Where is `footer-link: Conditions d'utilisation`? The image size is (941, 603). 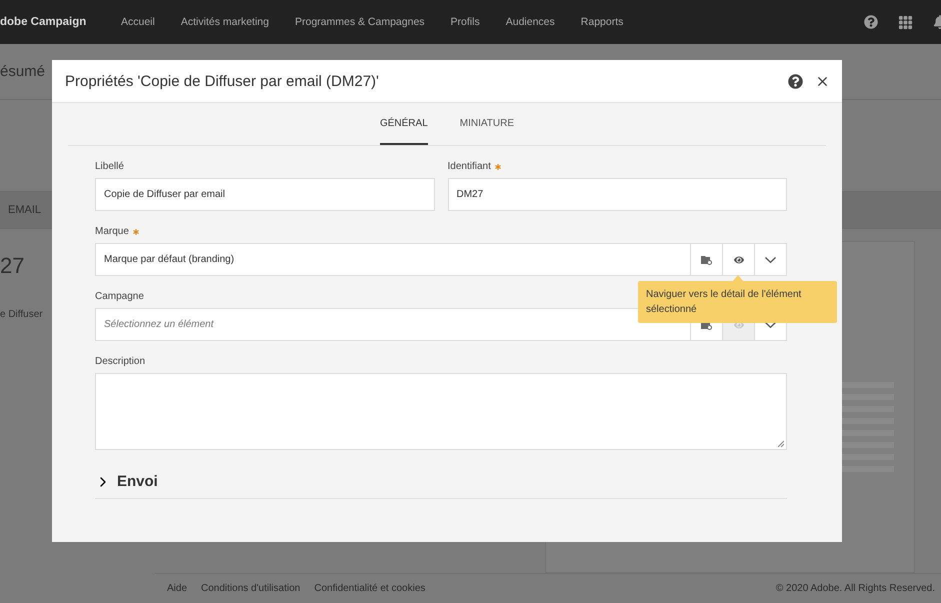 footer-link: Conditions d'utilisation is located at coordinates (250, 588).